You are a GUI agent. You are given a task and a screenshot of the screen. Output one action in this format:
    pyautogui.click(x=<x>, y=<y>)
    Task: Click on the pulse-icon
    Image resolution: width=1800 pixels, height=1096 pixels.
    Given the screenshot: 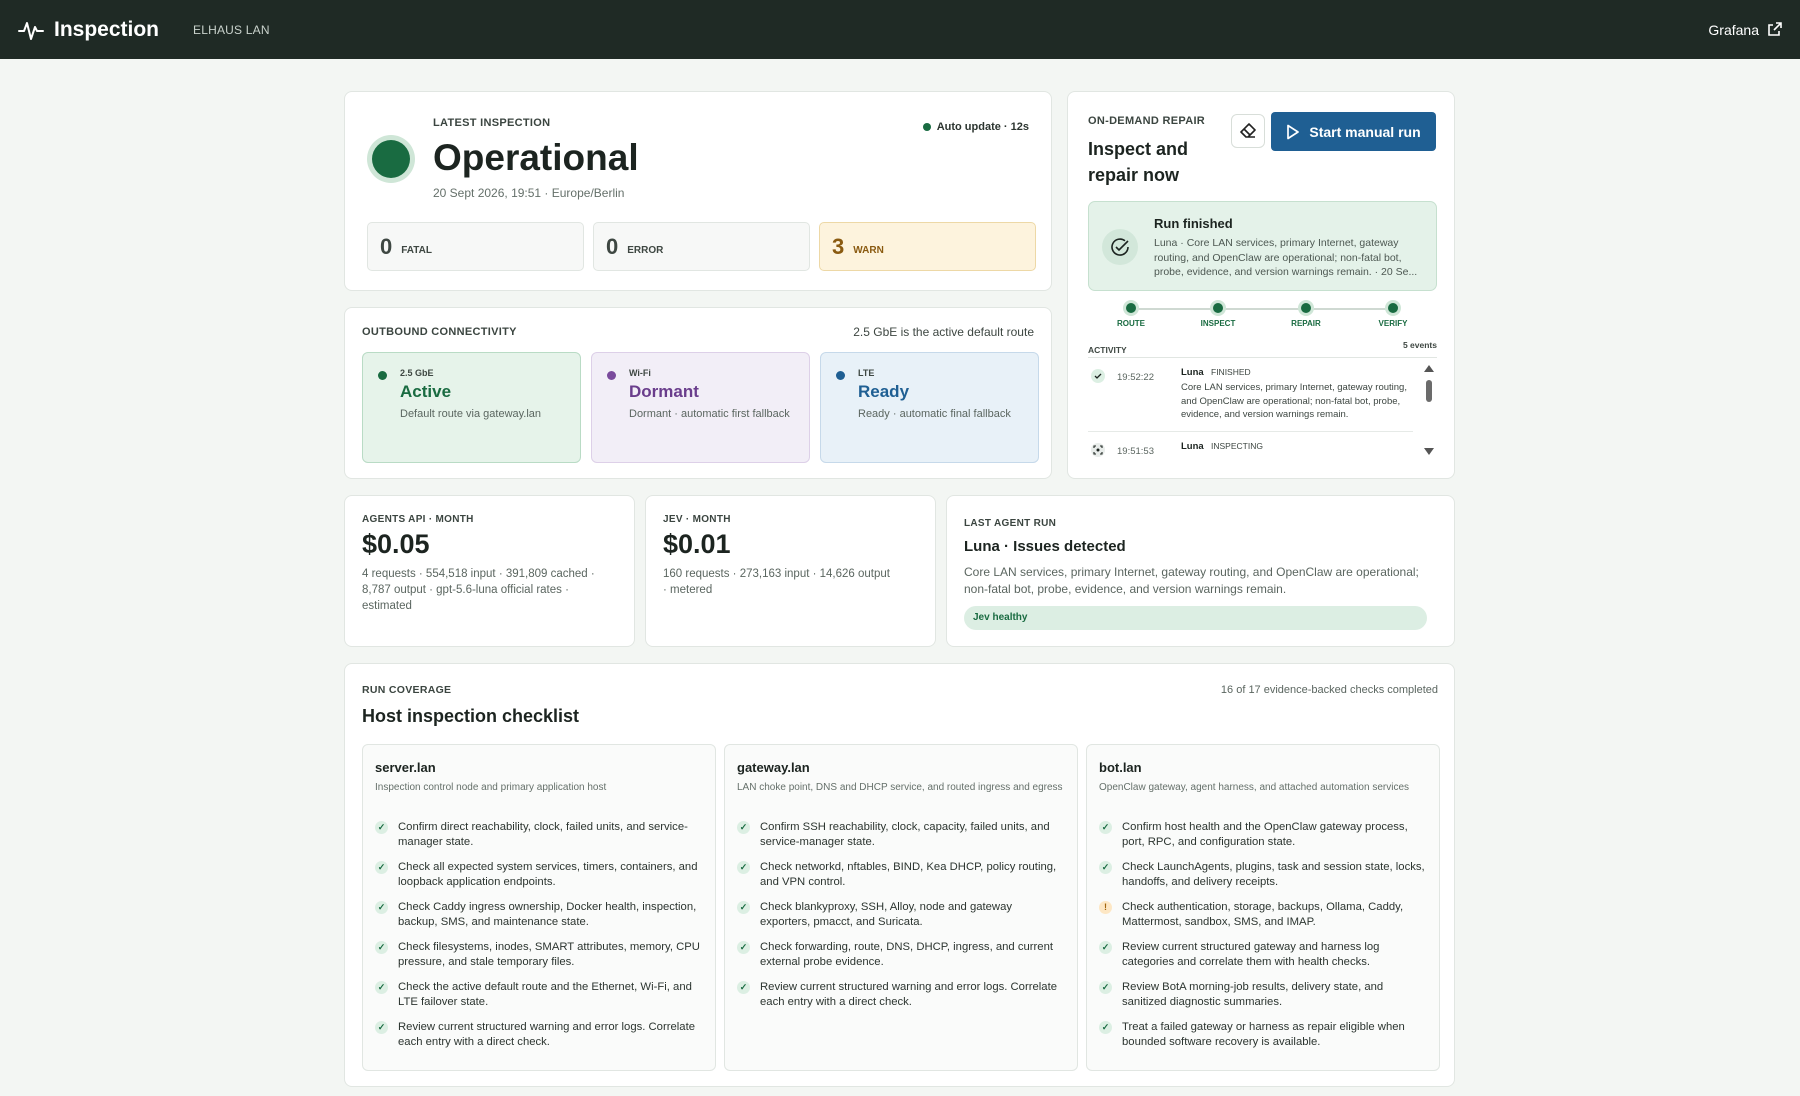 What is the action you would take?
    pyautogui.click(x=31, y=30)
    